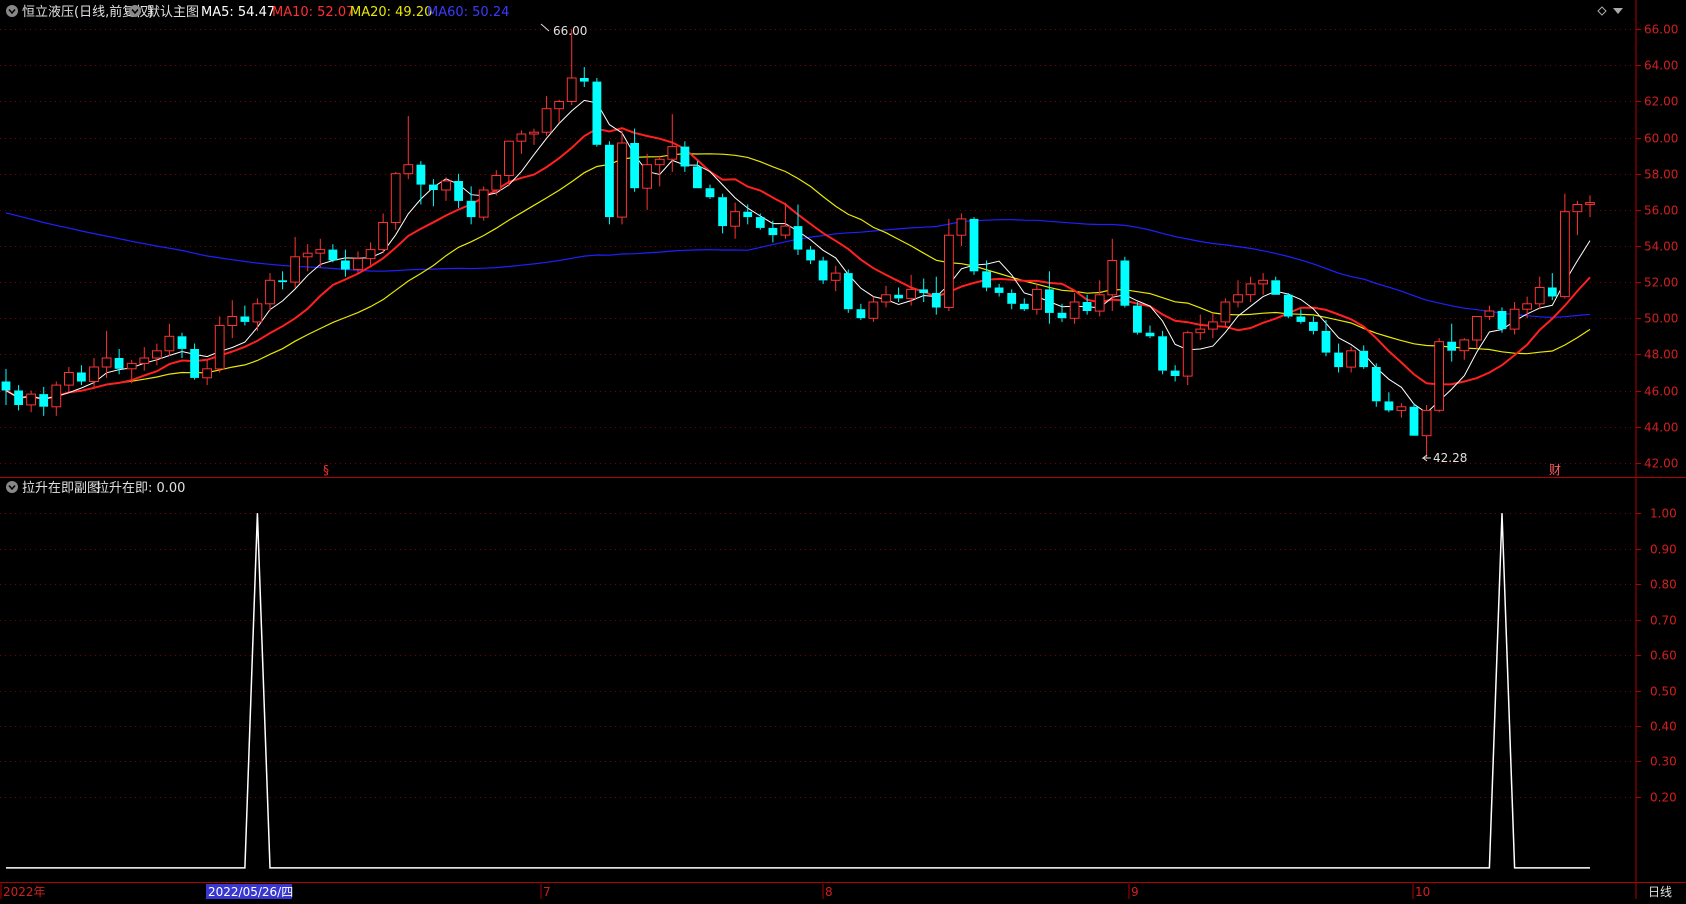 This screenshot has height=904, width=1686. Describe the element at coordinates (12, 487) in the screenshot. I see `sub-chart-menu-icon` at that location.